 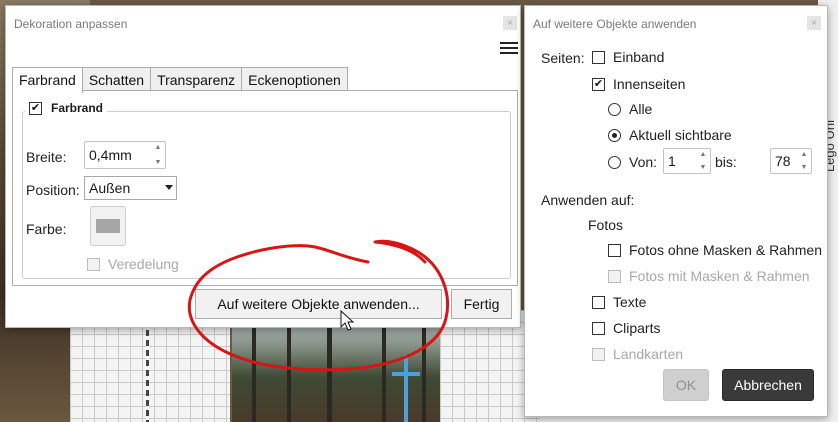 What do you see at coordinates (196, 79) in the screenshot?
I see `tab-transparenz: Transparenz` at bounding box center [196, 79].